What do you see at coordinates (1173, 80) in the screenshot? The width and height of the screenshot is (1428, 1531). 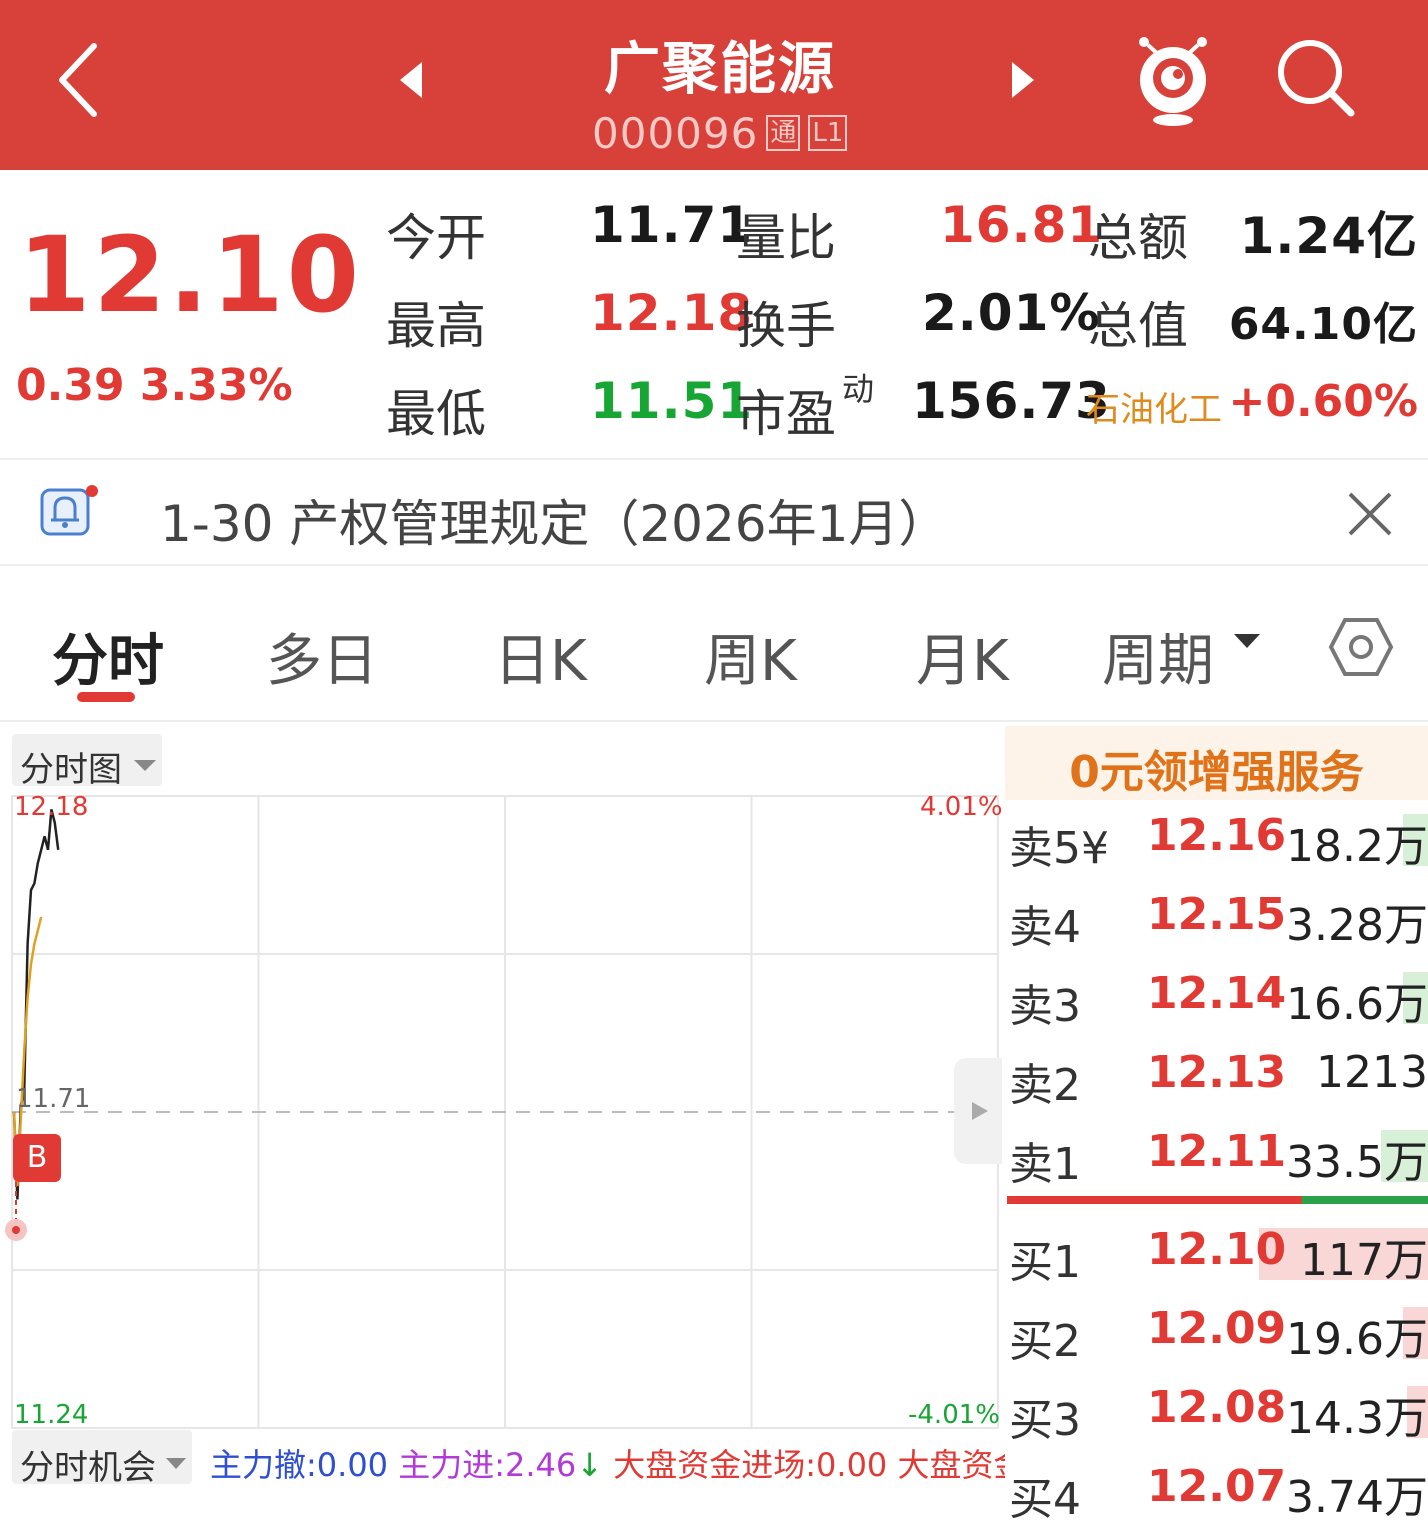 I see `assistant-robot-icon` at bounding box center [1173, 80].